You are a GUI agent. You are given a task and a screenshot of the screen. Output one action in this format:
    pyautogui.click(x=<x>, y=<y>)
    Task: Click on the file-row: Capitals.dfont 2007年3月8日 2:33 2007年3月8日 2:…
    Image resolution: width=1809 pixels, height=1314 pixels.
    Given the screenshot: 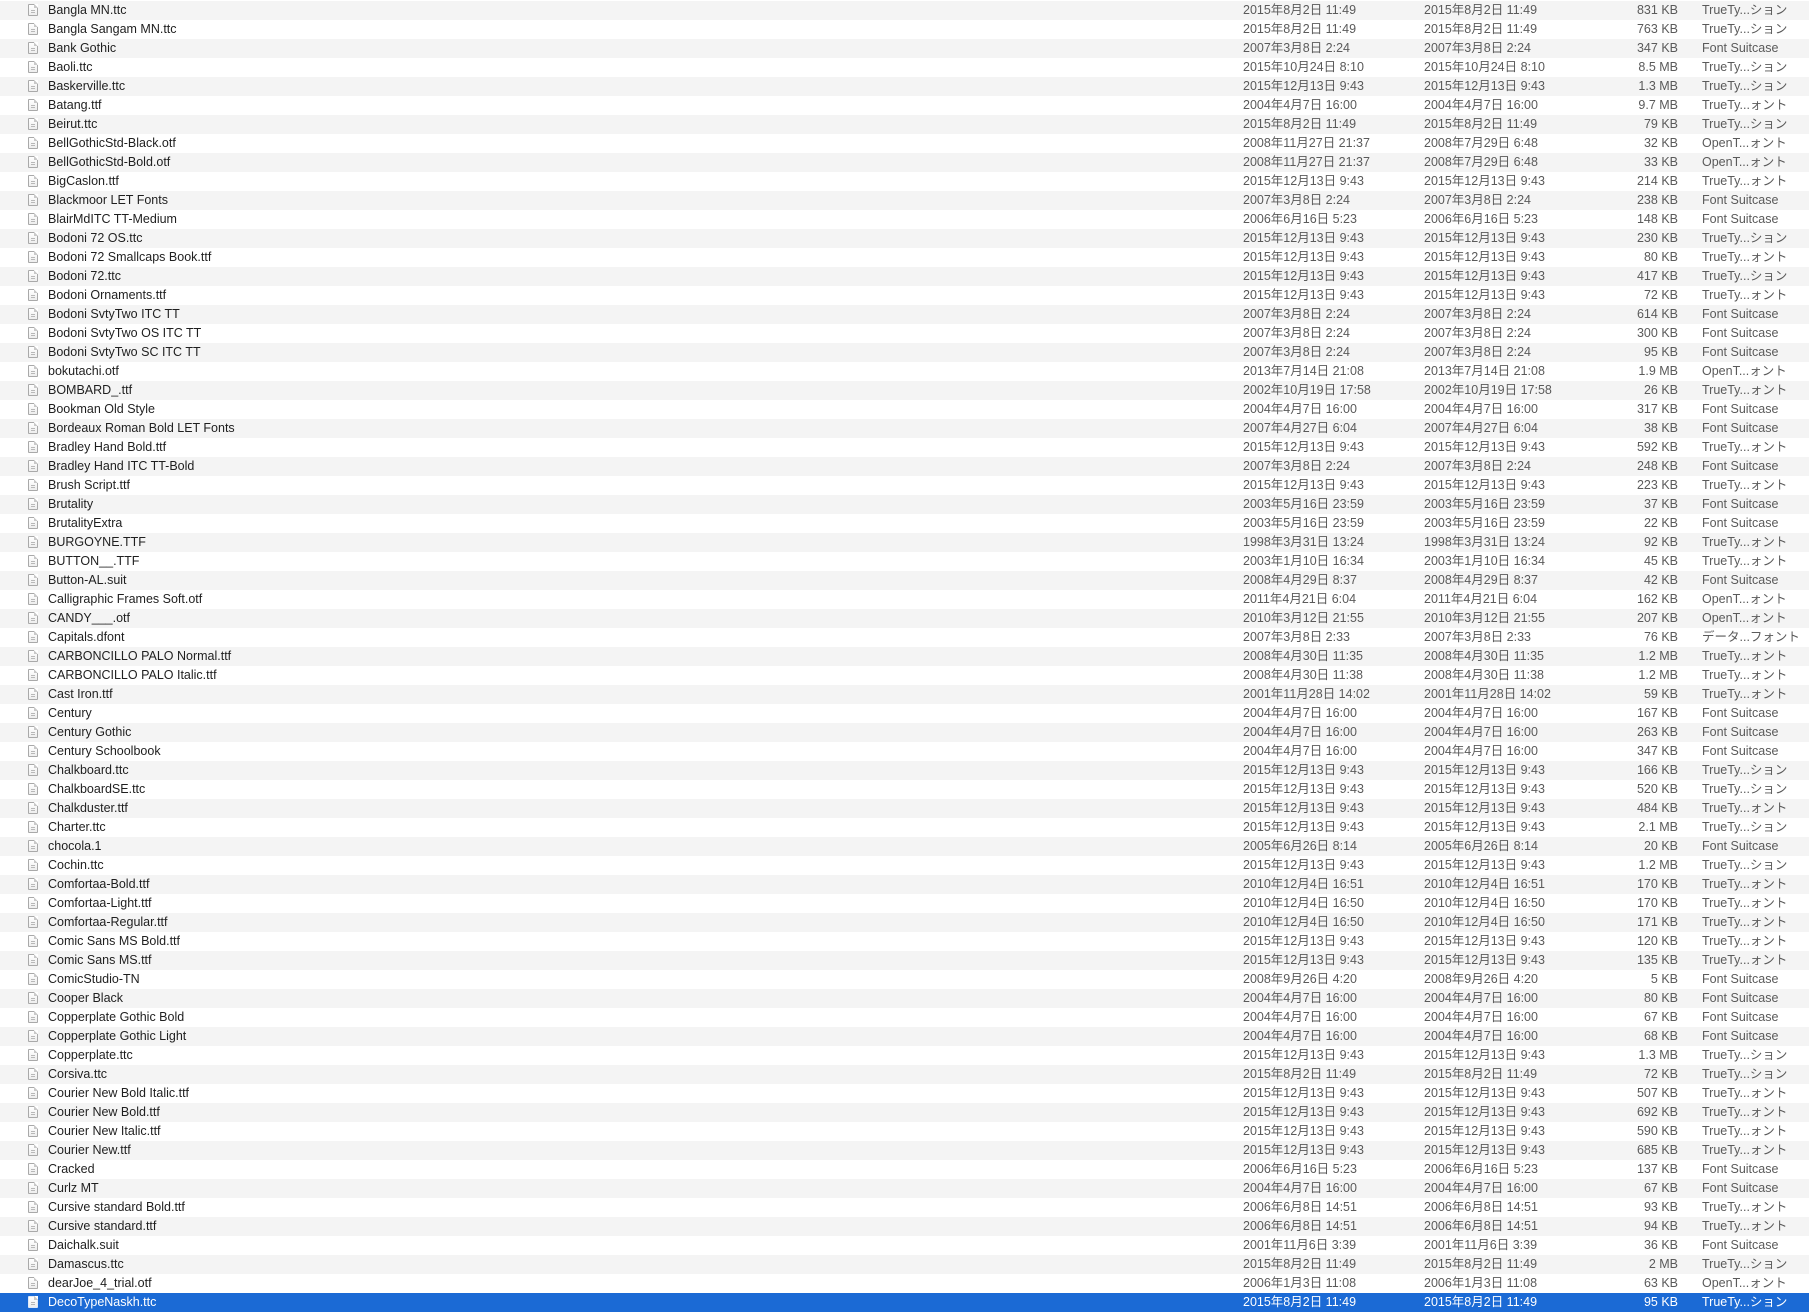 What is the action you would take?
    pyautogui.click(x=904, y=637)
    